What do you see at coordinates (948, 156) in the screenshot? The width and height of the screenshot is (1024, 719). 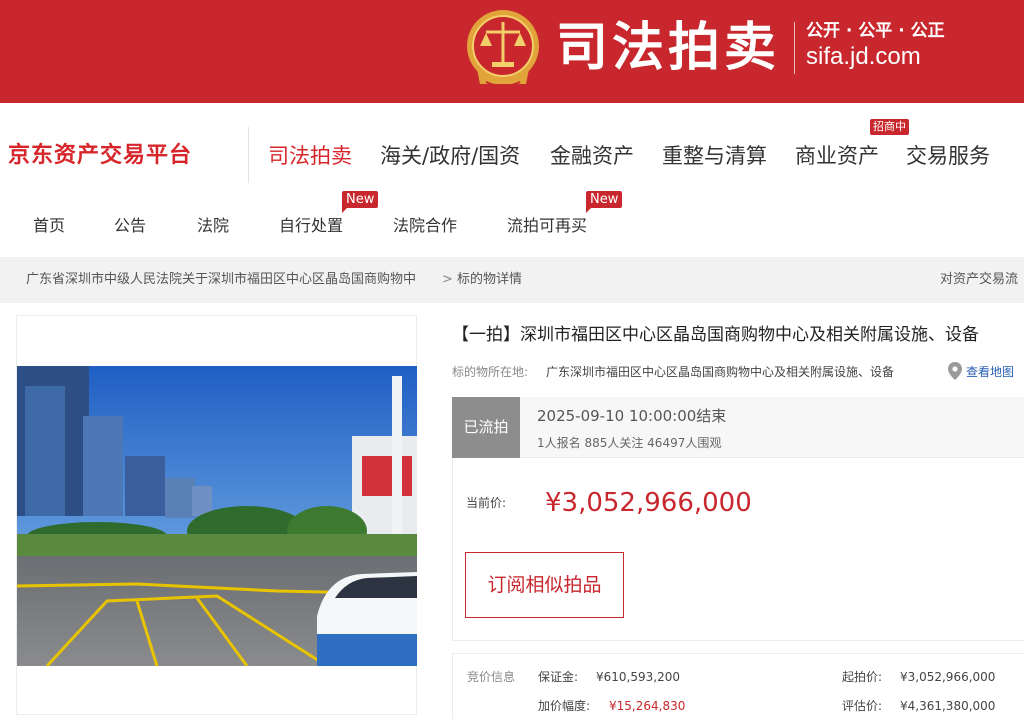 I see `nav-item-trading-services: 交易服务` at bounding box center [948, 156].